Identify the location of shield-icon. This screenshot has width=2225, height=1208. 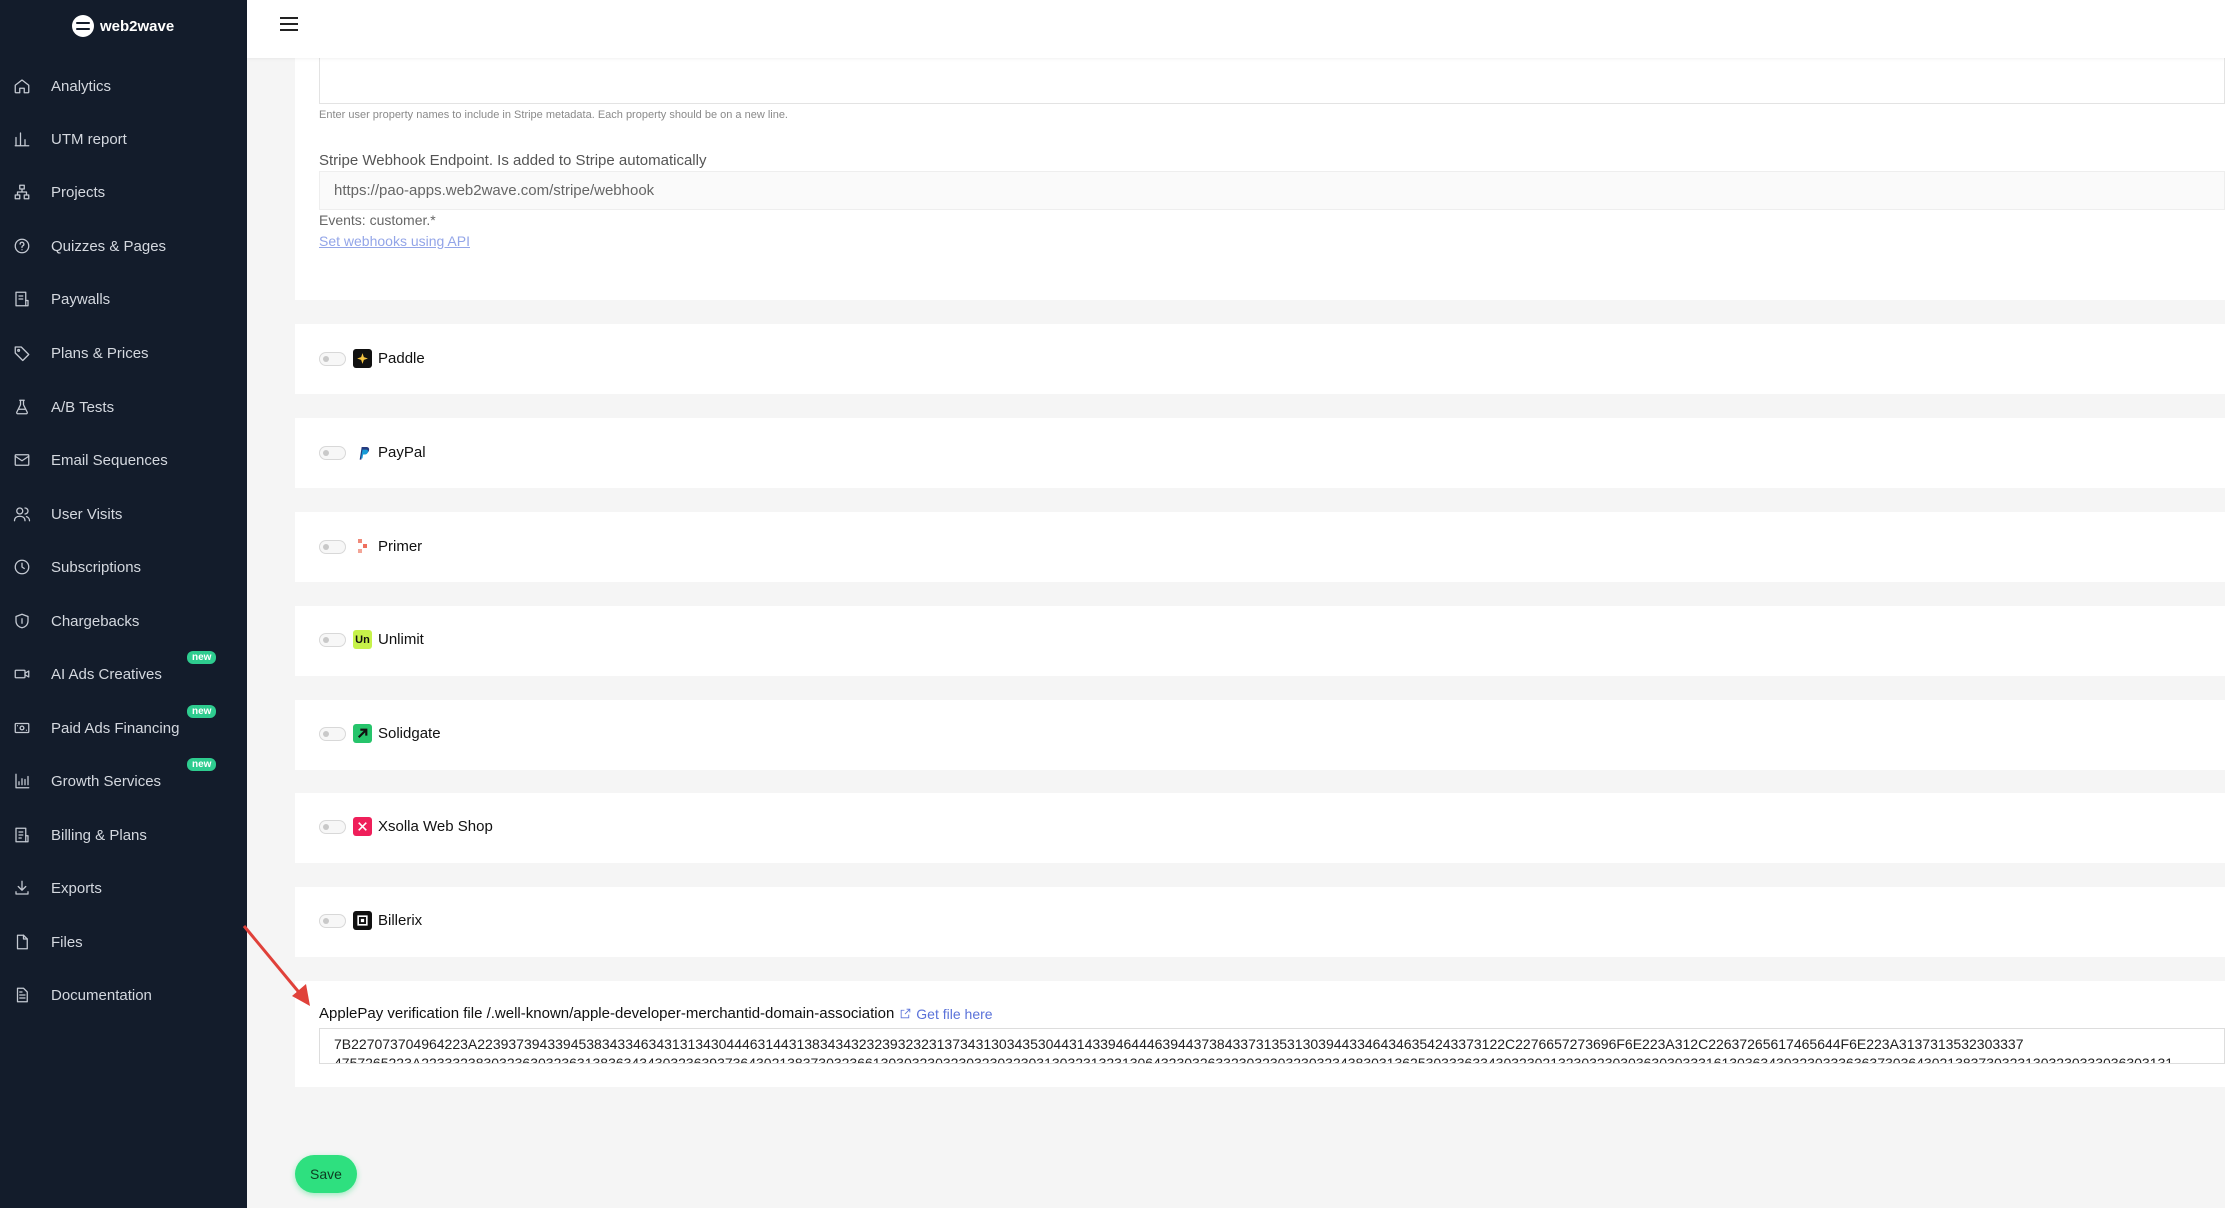
(22, 621).